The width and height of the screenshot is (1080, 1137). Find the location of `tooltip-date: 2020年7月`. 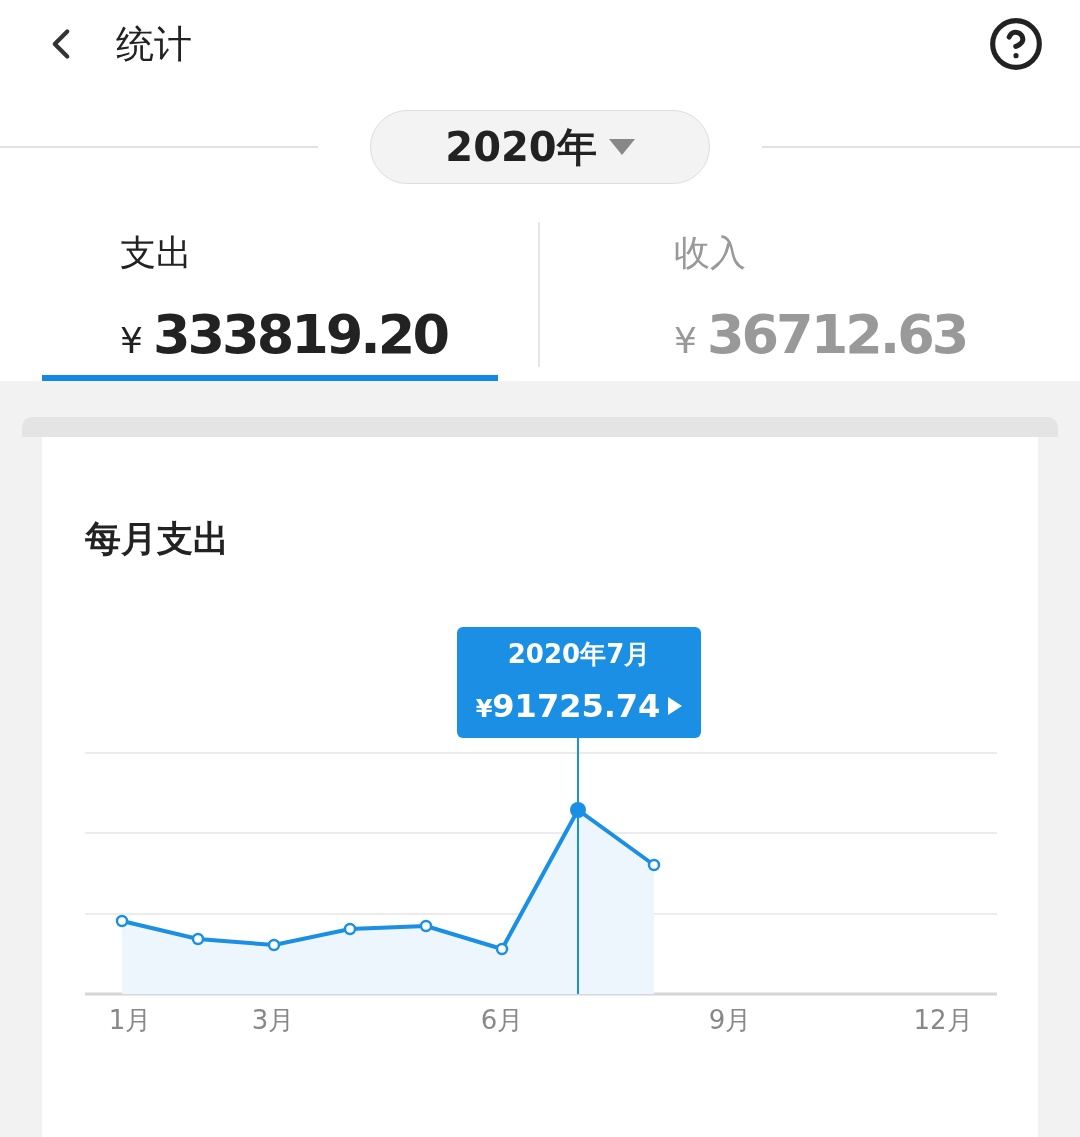

tooltip-date: 2020年7月 is located at coordinates (579, 654).